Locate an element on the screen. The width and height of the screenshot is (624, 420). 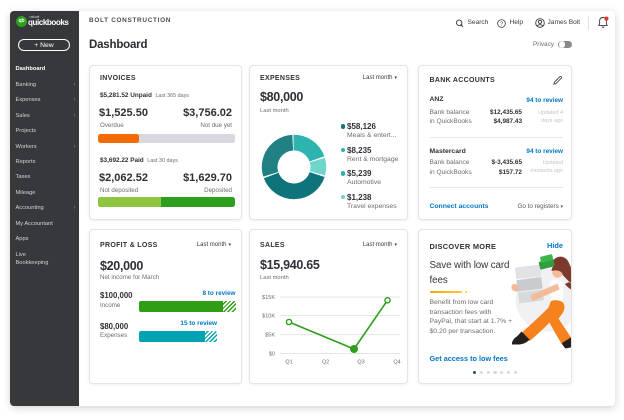
svg-text: $5K is located at coordinates (270, 336).